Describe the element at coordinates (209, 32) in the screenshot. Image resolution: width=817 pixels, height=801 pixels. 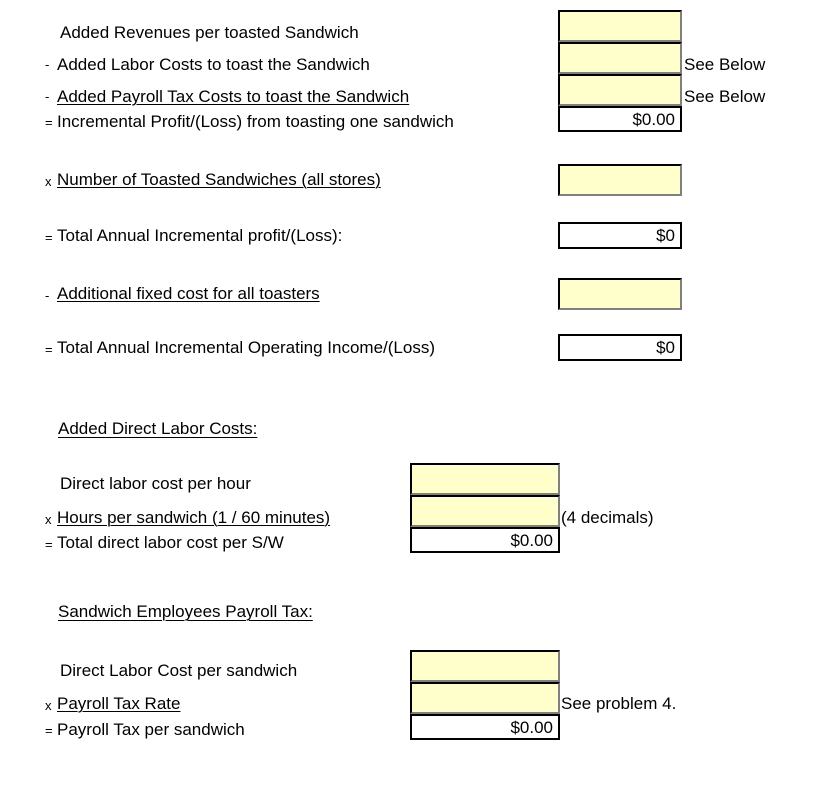
I see `row-label-added-revenues: Added Revenues per toasted Sandwich` at that location.